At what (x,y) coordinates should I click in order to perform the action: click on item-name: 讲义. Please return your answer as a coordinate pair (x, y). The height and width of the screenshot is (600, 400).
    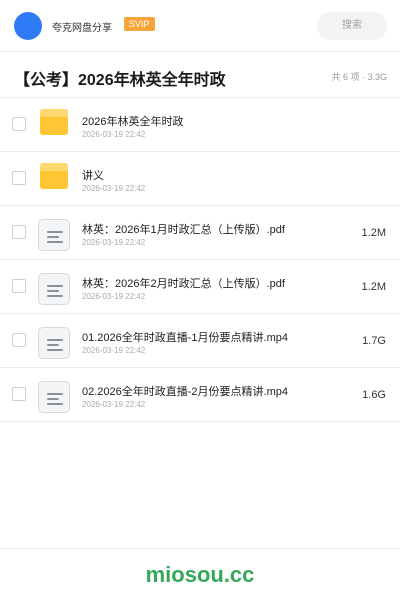
    Looking at the image, I should click on (93, 175).